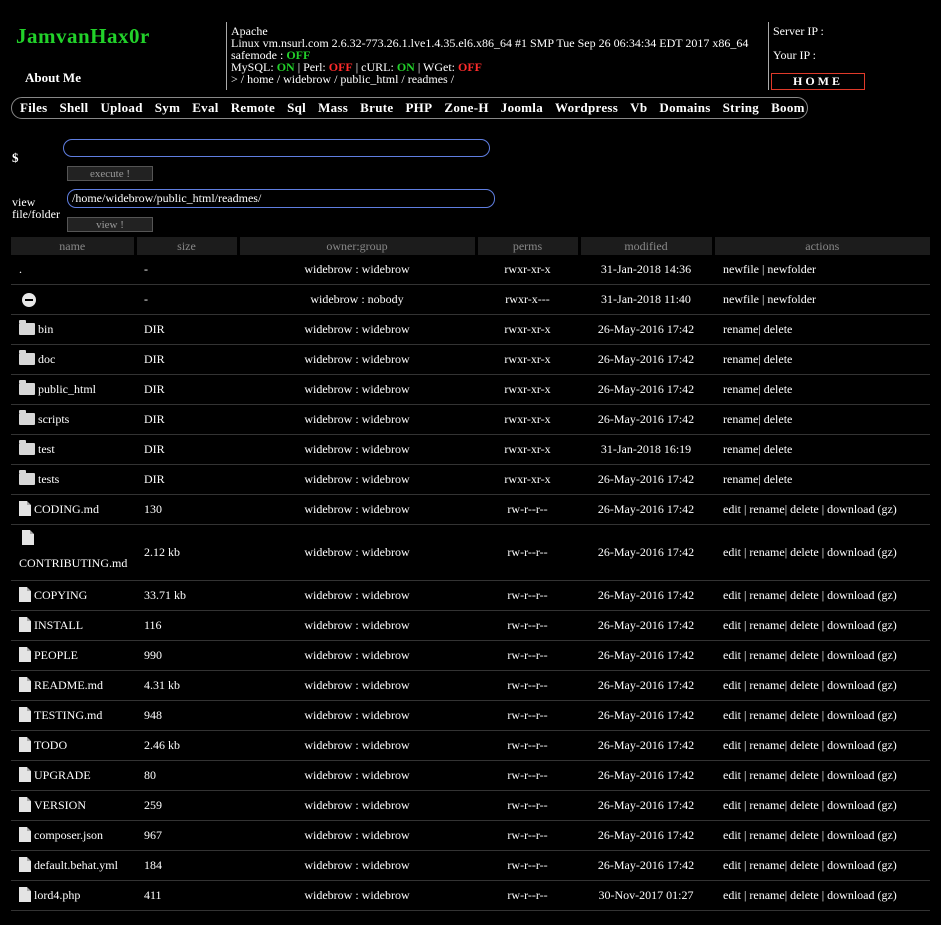 This screenshot has width=941, height=925. Describe the element at coordinates (376, 108) in the screenshot. I see `menu-item-brute: Brute` at that location.